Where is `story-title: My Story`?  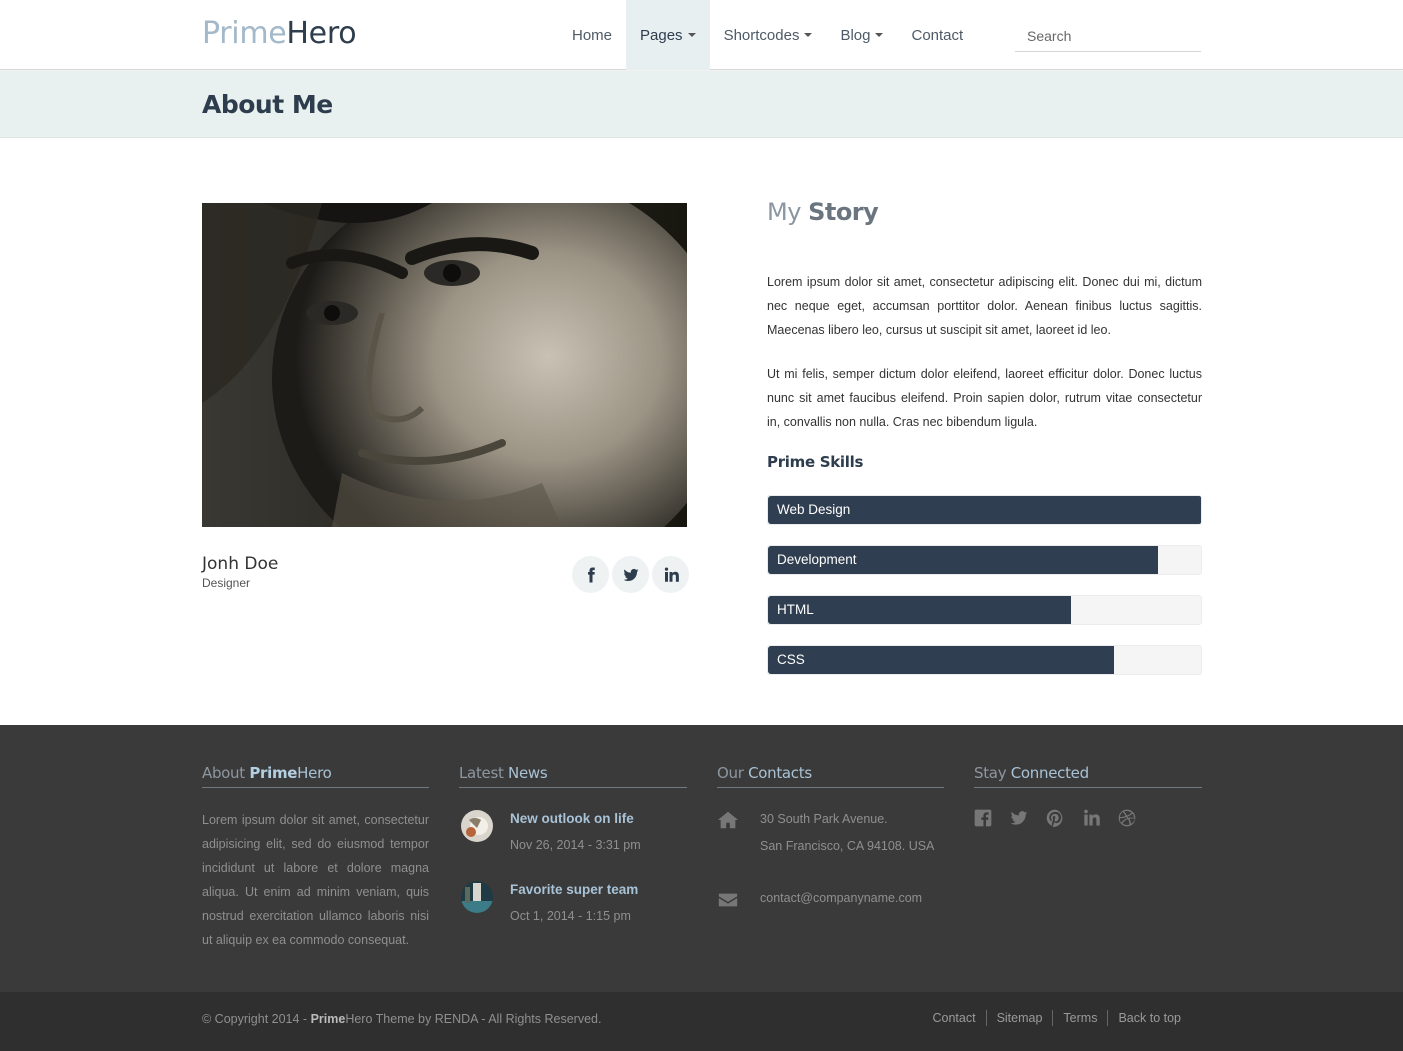 story-title: My Story is located at coordinates (823, 212).